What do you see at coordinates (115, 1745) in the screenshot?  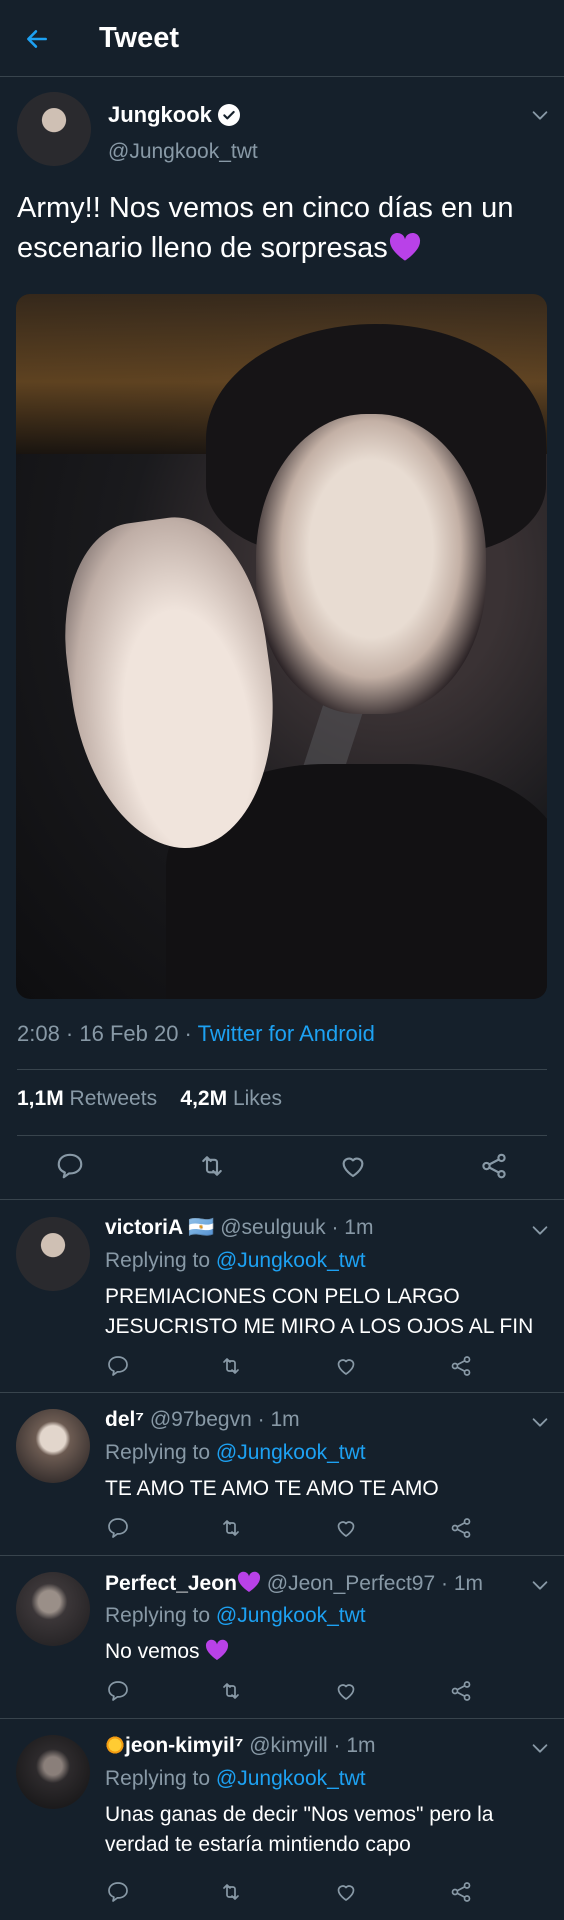 I see `sun-icon` at bounding box center [115, 1745].